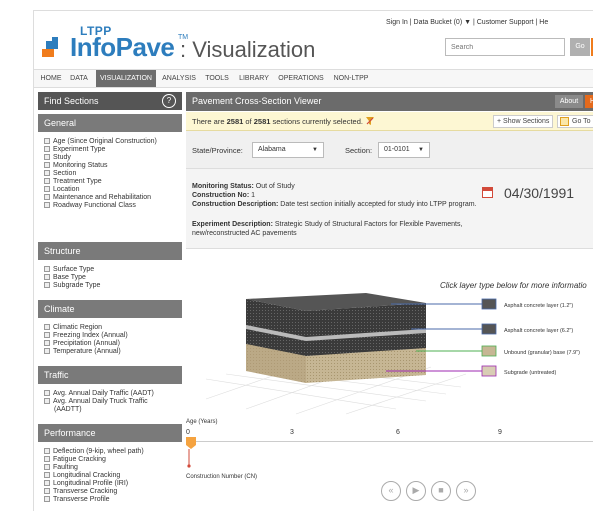 This screenshot has height=511, width=593. I want to click on show-sections-button: + Show Sections, so click(523, 121).